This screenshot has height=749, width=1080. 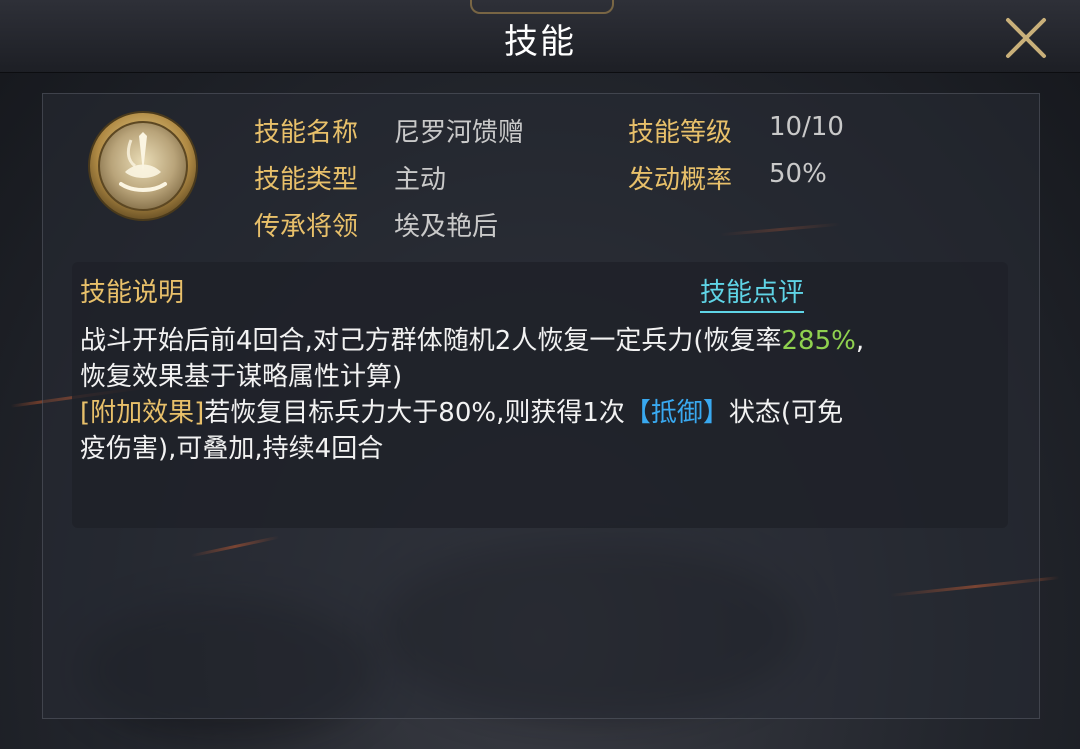 I want to click on inherit-general-value: 埃及艳后, so click(x=446, y=227).